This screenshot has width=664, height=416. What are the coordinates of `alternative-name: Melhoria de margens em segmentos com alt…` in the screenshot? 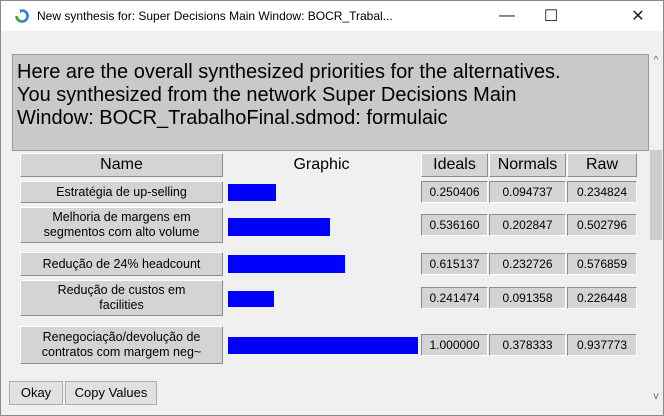 It's located at (121, 225).